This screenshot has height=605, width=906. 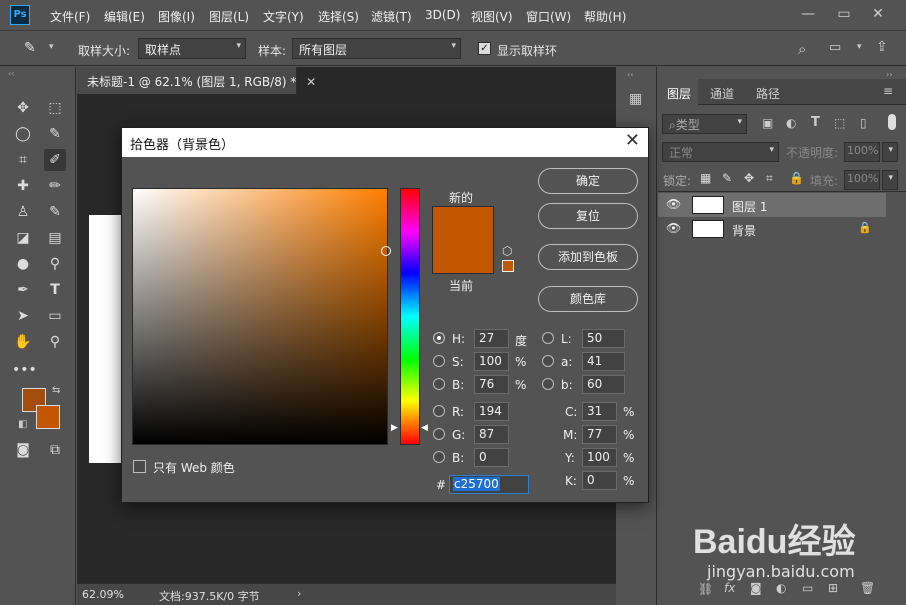 I want to click on menu-file: 文件(F), so click(x=70, y=16).